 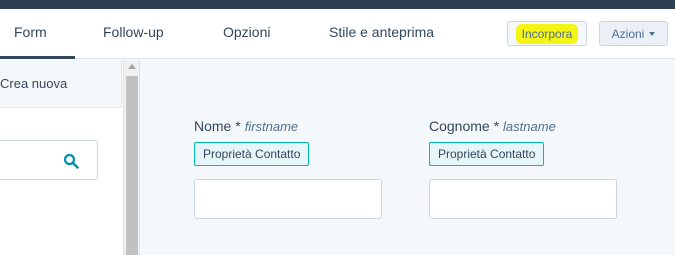 I want to click on active-tab-indicator, so click(x=37, y=57).